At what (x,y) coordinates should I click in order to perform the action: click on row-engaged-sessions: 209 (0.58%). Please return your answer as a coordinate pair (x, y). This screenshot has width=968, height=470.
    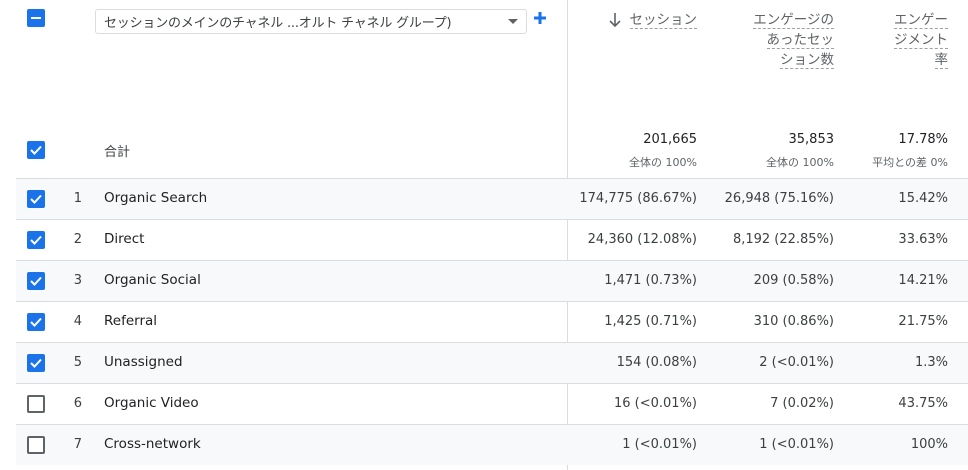
    Looking at the image, I should click on (793, 280).